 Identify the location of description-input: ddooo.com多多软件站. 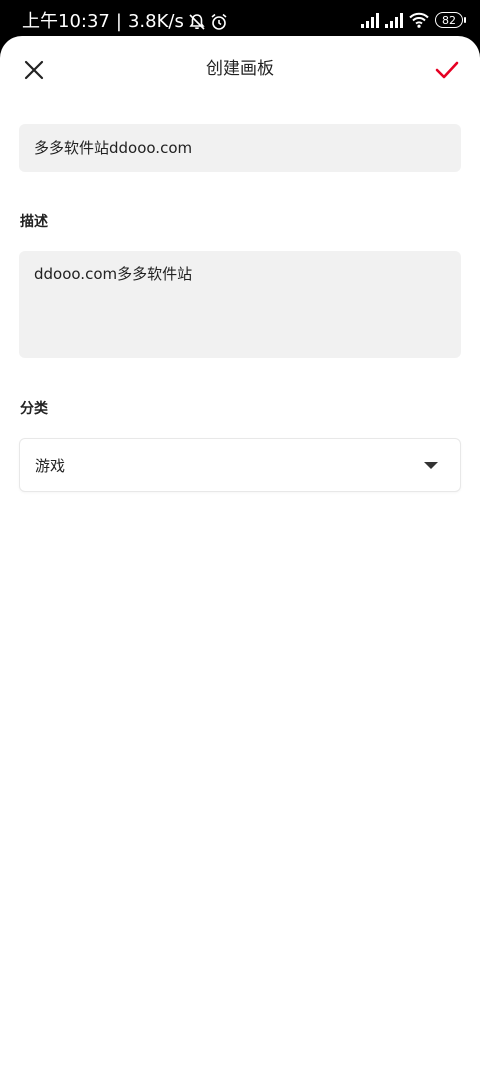
(240, 304).